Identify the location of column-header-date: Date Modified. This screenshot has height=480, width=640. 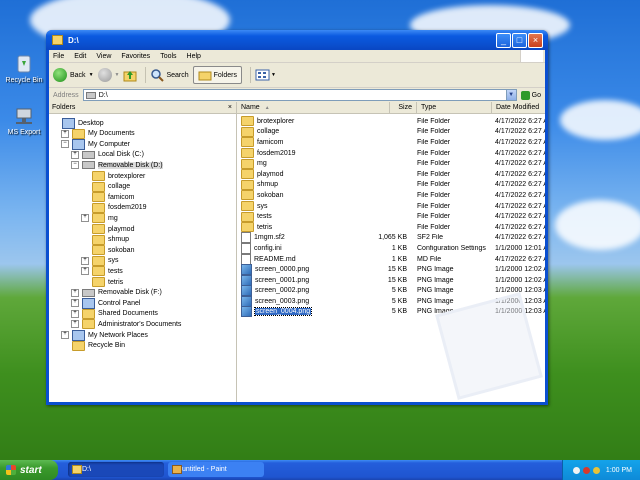
(518, 107).